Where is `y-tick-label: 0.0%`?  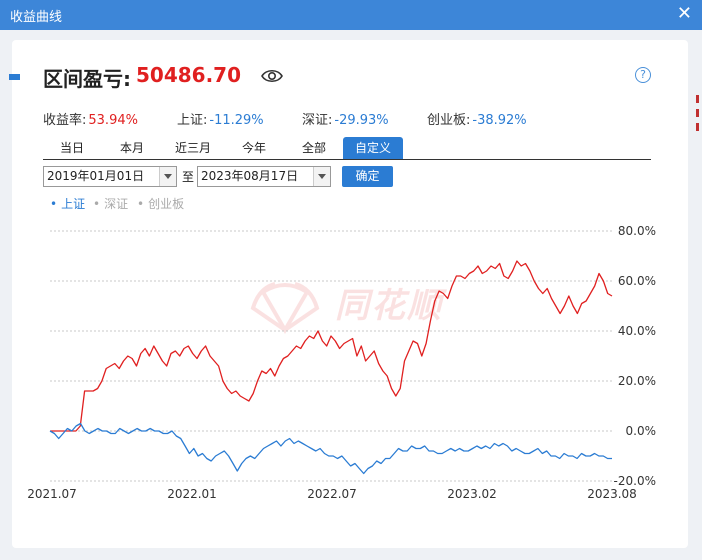
y-tick-label: 0.0% is located at coordinates (641, 431).